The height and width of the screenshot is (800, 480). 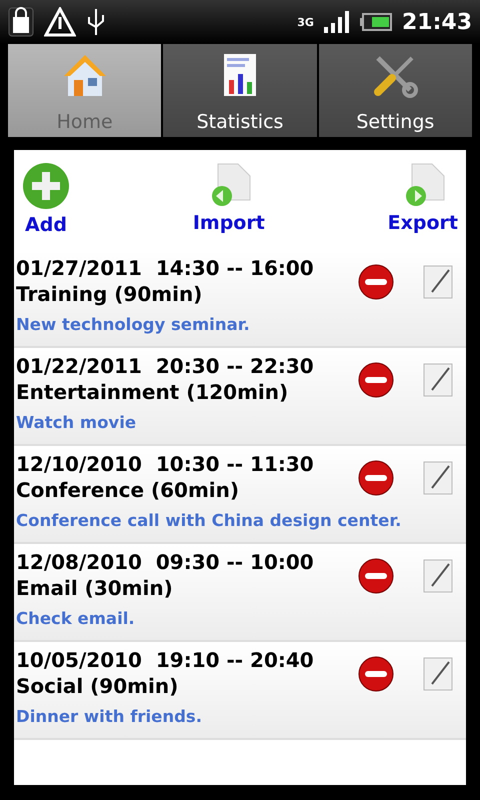 What do you see at coordinates (240, 90) in the screenshot?
I see `tab: Statistics` at bounding box center [240, 90].